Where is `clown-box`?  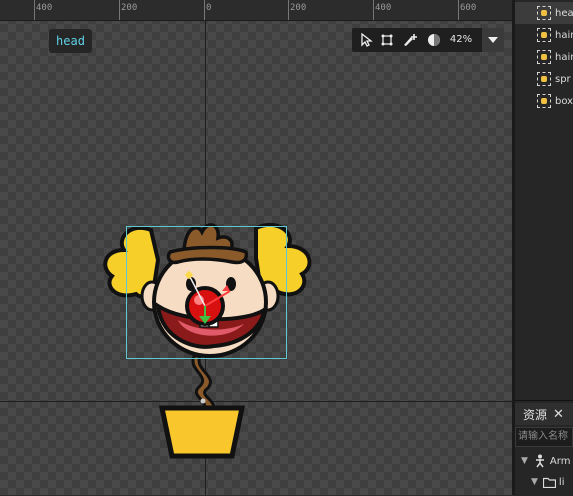 clown-box is located at coordinates (202, 432).